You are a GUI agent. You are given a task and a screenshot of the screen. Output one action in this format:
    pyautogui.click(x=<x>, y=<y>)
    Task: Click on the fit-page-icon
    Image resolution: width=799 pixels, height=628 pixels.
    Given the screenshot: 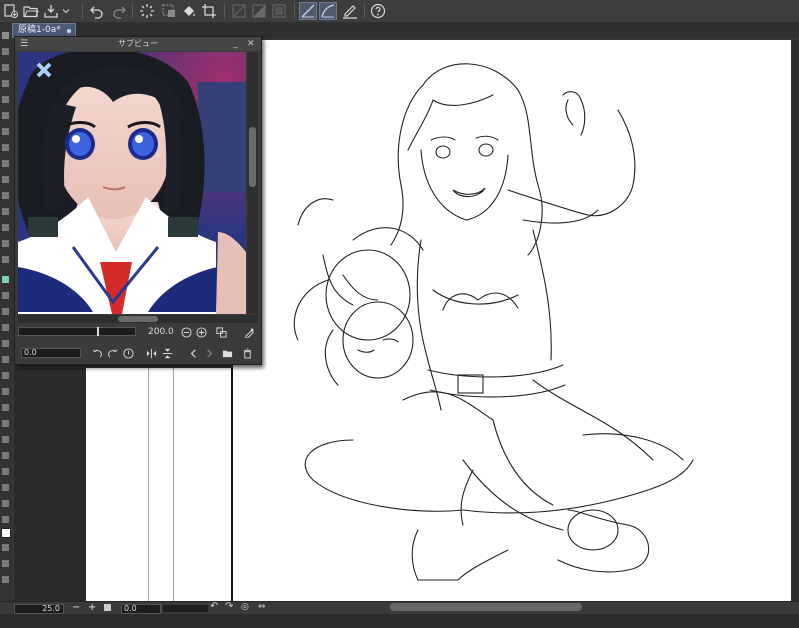 What is the action you would take?
    pyautogui.click(x=107, y=607)
    